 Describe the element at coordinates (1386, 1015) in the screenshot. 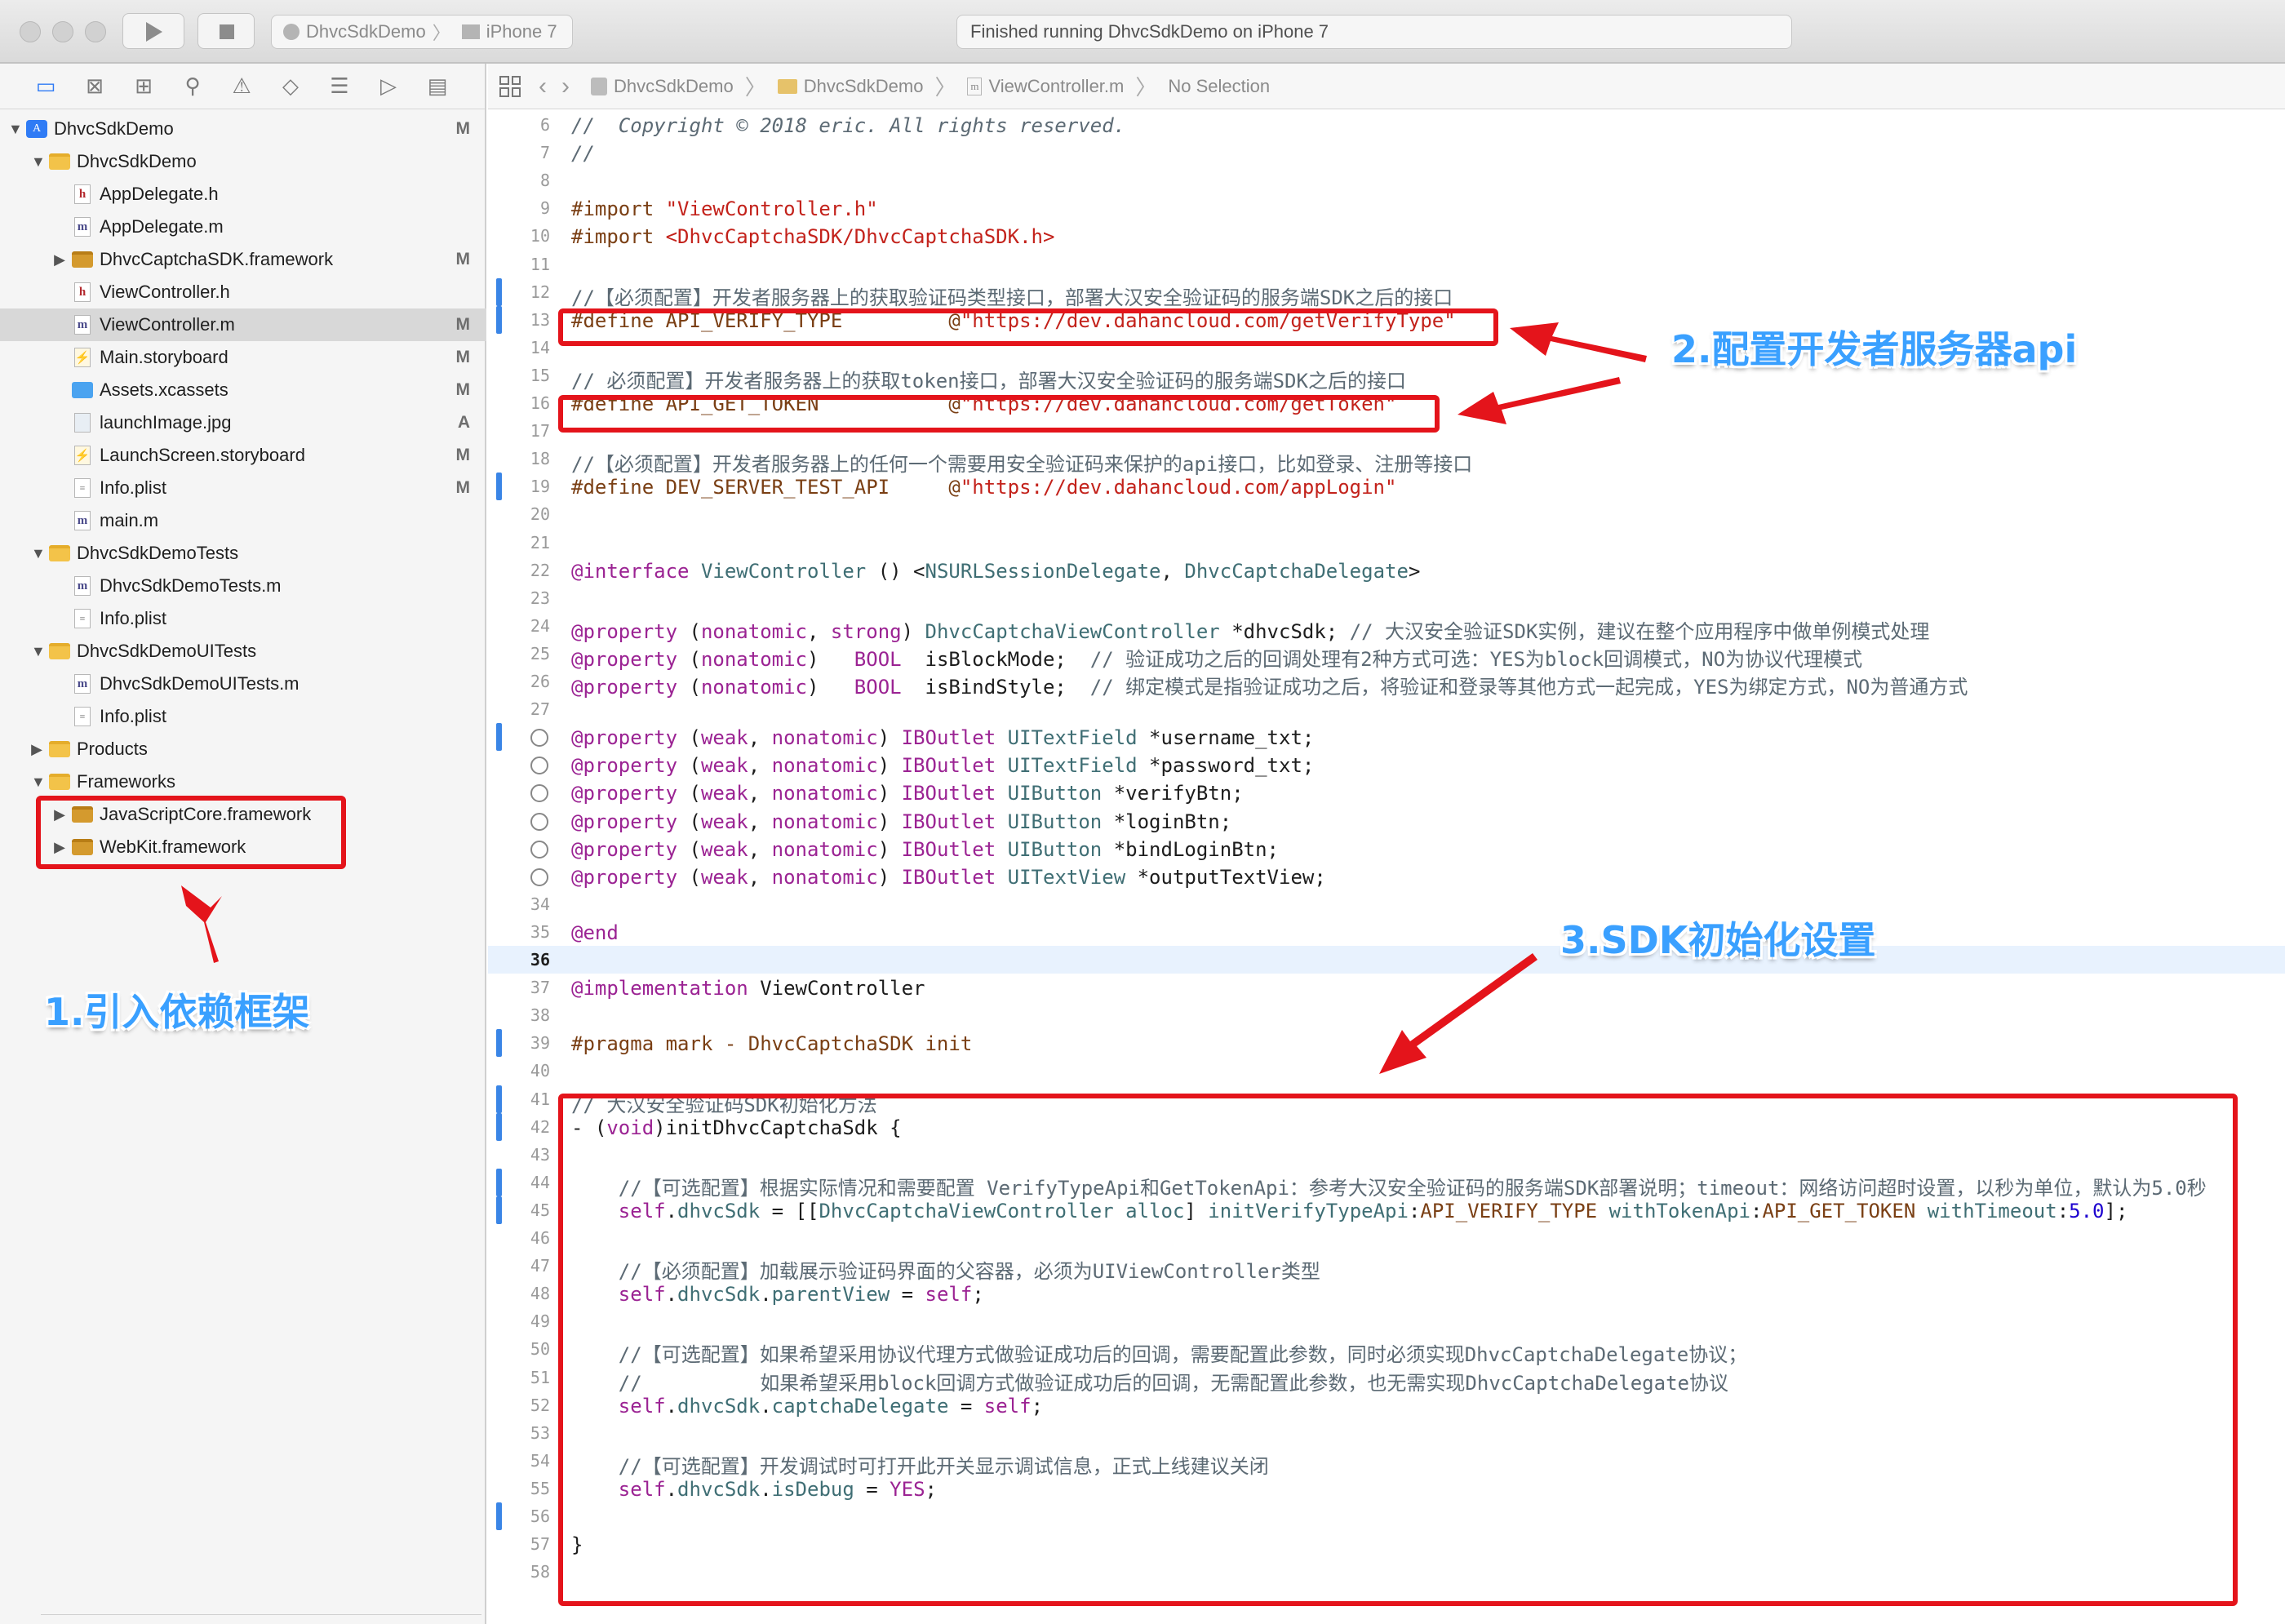

I see `code-line: 38` at that location.